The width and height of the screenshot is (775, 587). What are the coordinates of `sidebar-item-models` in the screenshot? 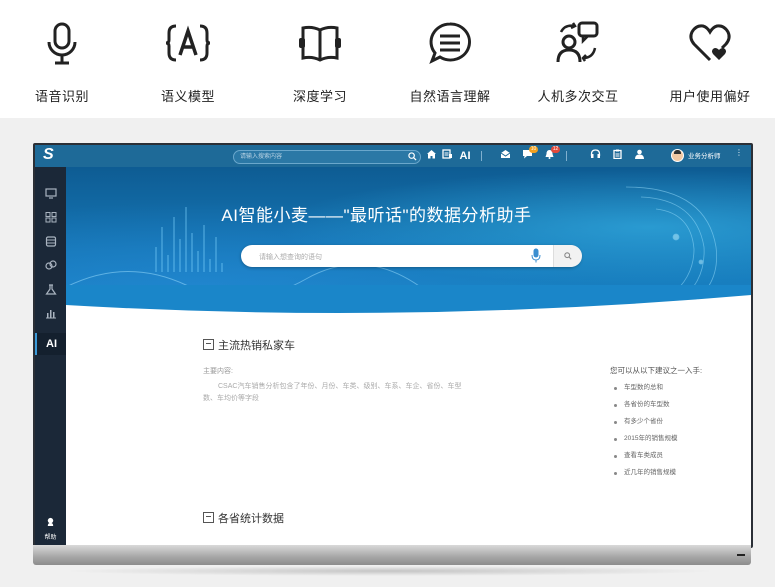 It's located at (50, 269).